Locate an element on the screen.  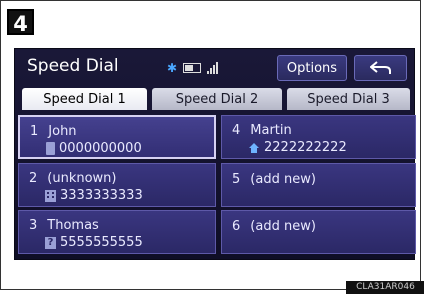
slot-number: 4 is located at coordinates (236, 130).